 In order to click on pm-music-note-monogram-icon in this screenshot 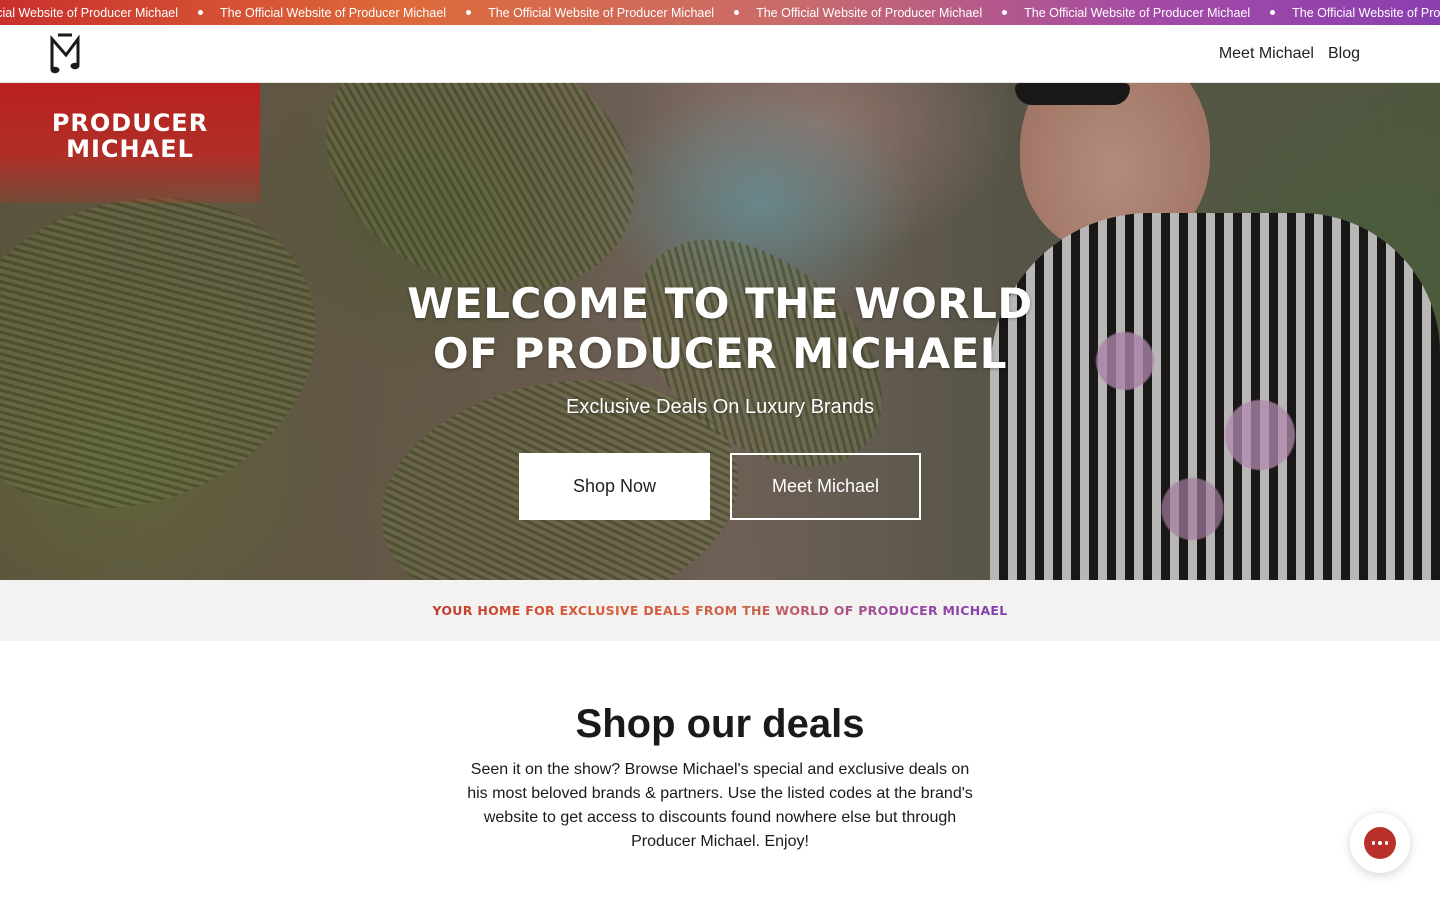, I will do `click(65, 53)`.